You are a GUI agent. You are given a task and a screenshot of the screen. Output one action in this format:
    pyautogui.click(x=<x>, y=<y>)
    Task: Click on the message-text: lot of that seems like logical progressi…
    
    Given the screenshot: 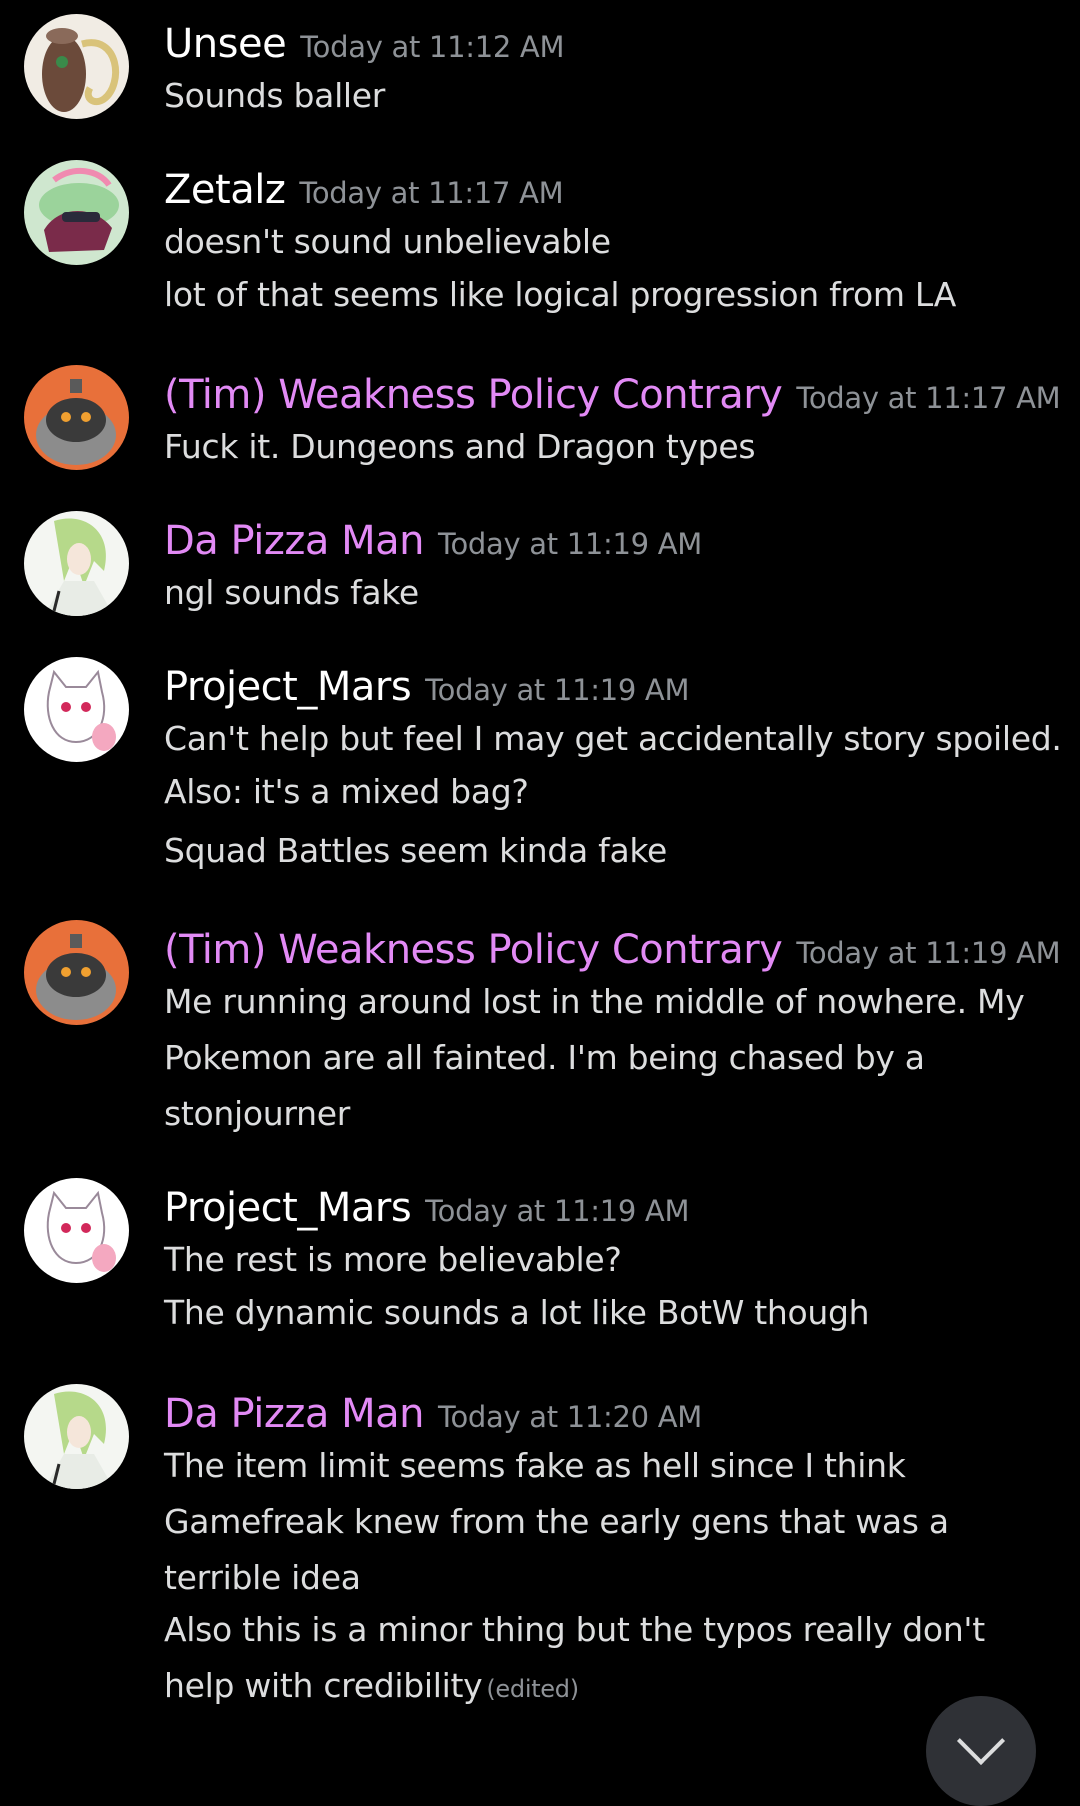 What is the action you would take?
    pyautogui.click(x=560, y=294)
    